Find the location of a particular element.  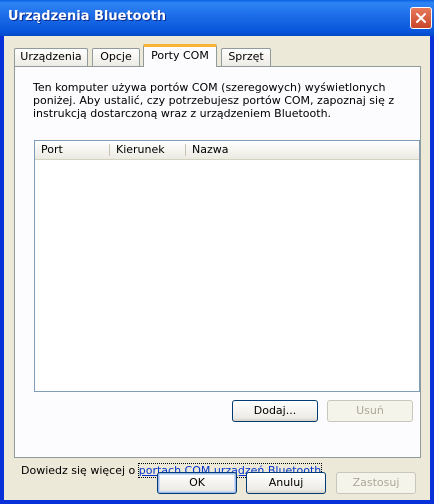

remove-button: Usuń is located at coordinates (370, 411).